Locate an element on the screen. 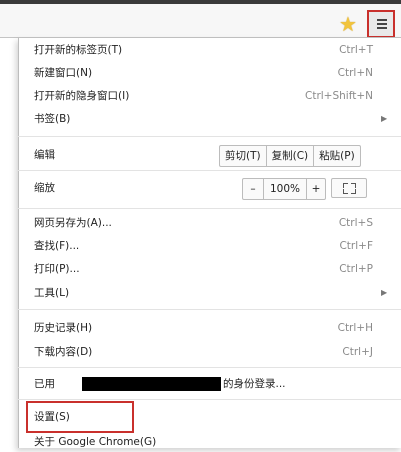 The height and width of the screenshot is (452, 401). menu-item-label: 书签(B) is located at coordinates (52, 119).